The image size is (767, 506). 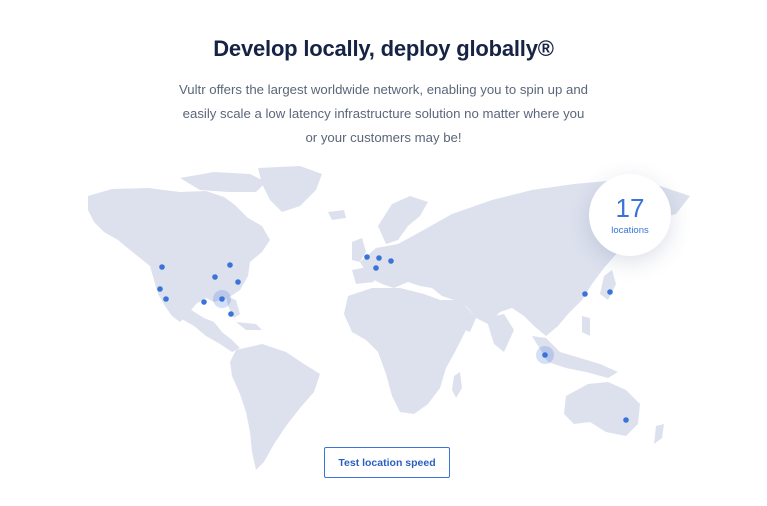 What do you see at coordinates (630, 208) in the screenshot?
I see `locations-count: 17` at bounding box center [630, 208].